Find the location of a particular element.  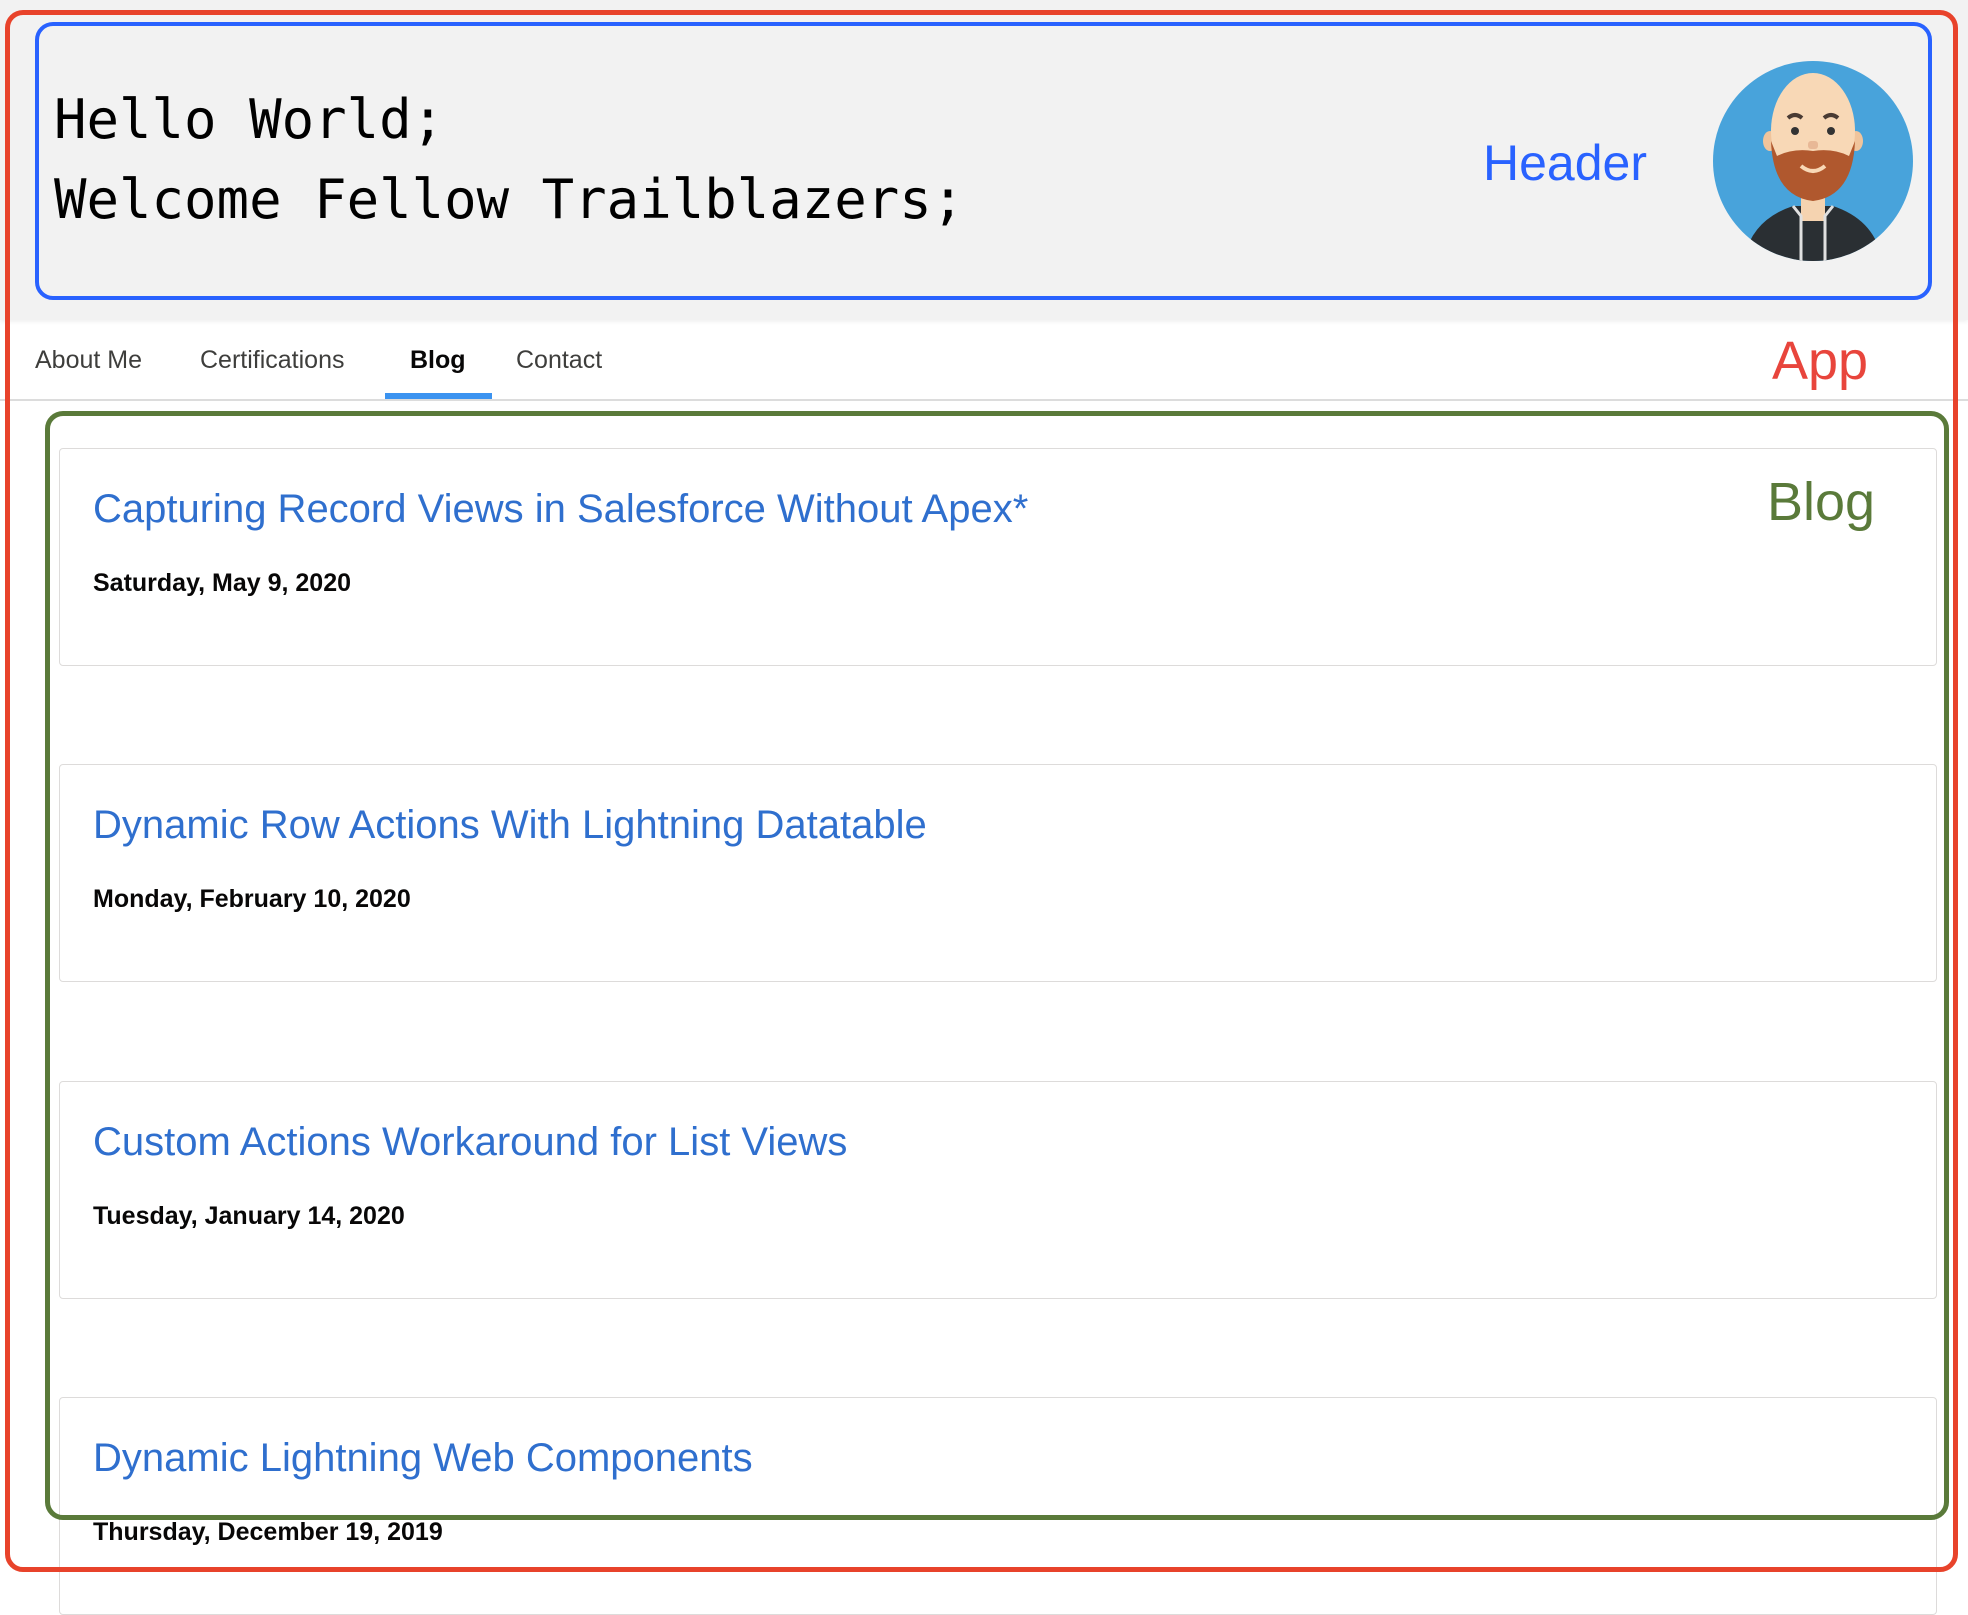

active-tab-indicator is located at coordinates (438, 396).